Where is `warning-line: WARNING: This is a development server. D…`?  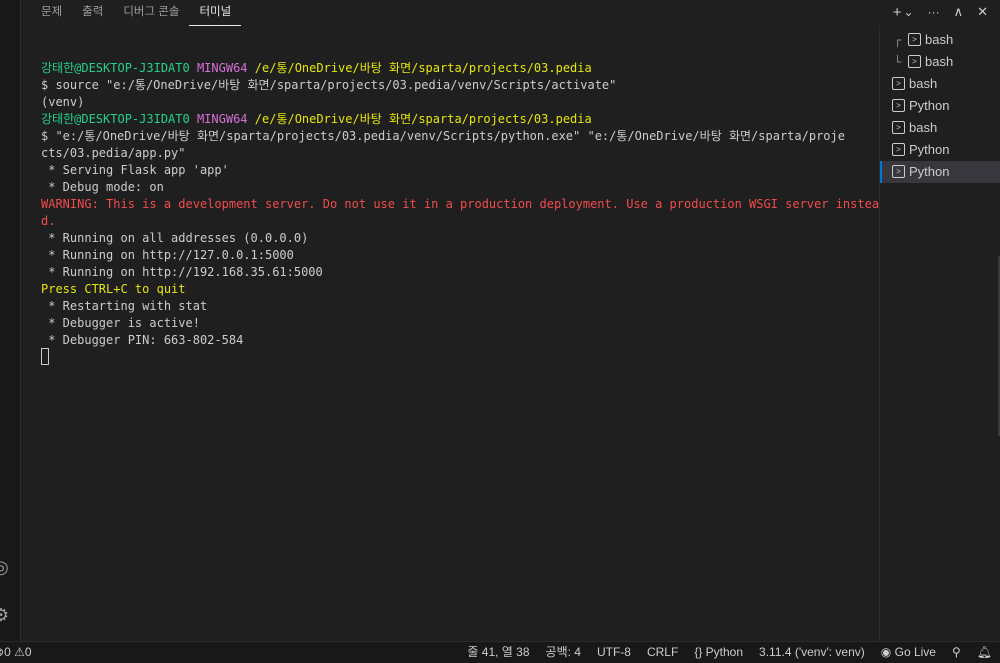 warning-line: WARNING: This is a development server. D… is located at coordinates (460, 204).